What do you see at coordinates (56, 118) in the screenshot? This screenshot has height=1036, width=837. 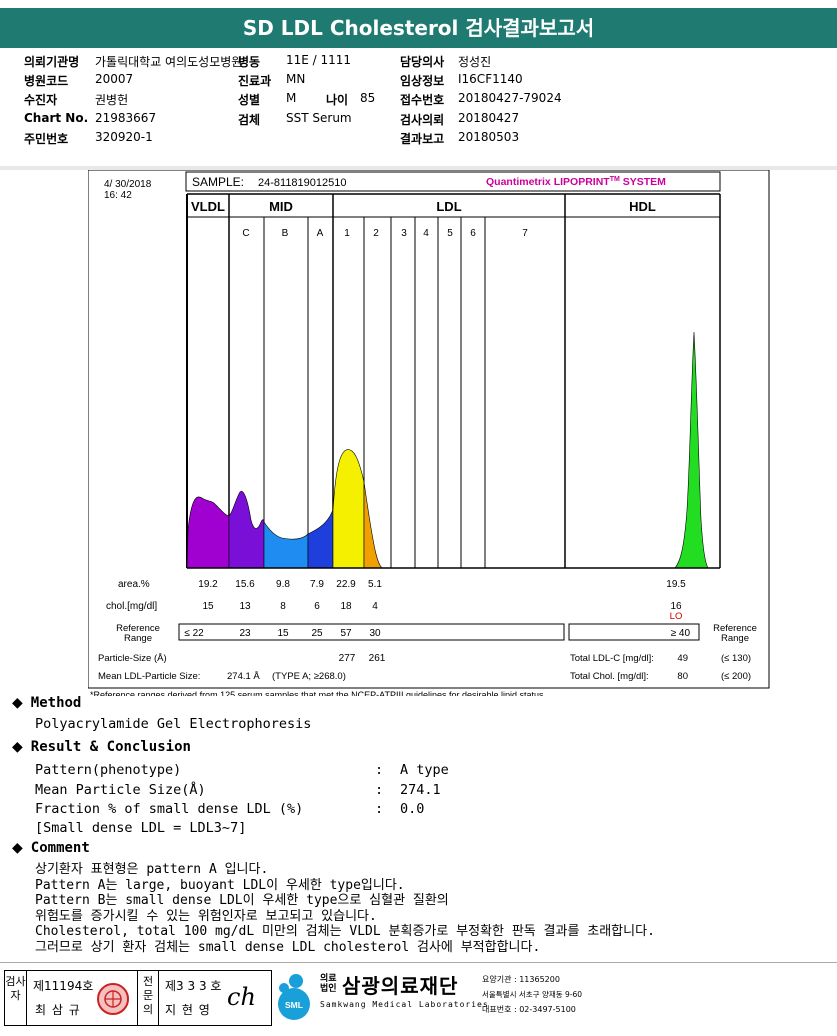 I see `info-label: Chart No.` at bounding box center [56, 118].